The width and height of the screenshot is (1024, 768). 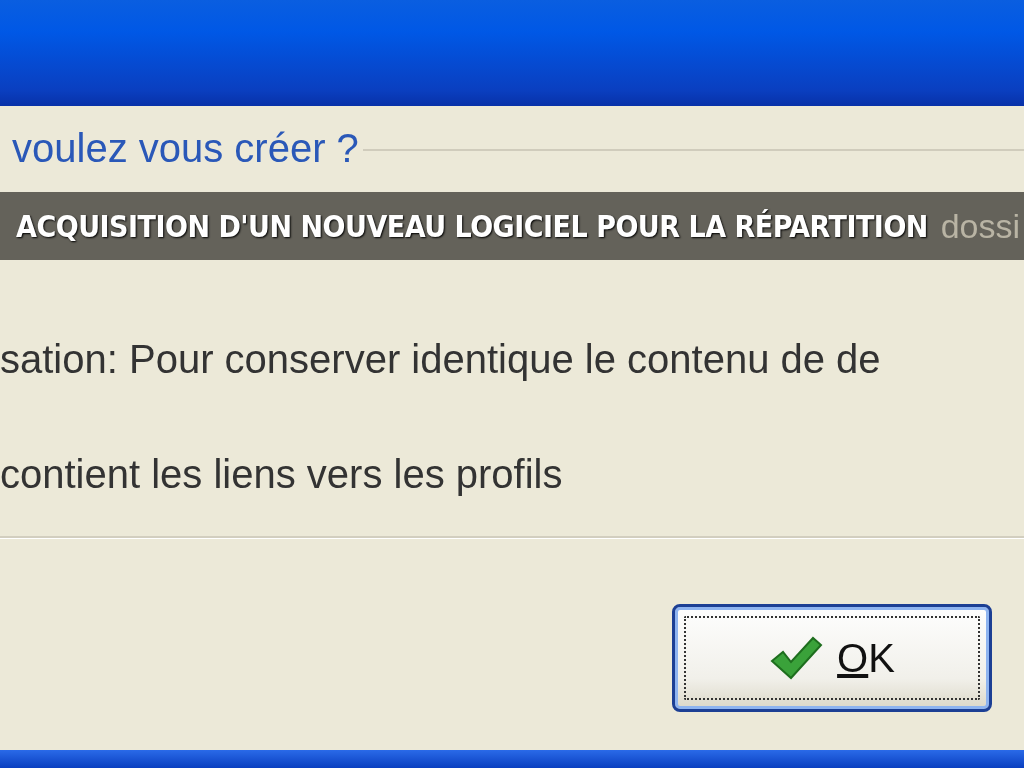 I want to click on checkmark-icon, so click(x=796, y=658).